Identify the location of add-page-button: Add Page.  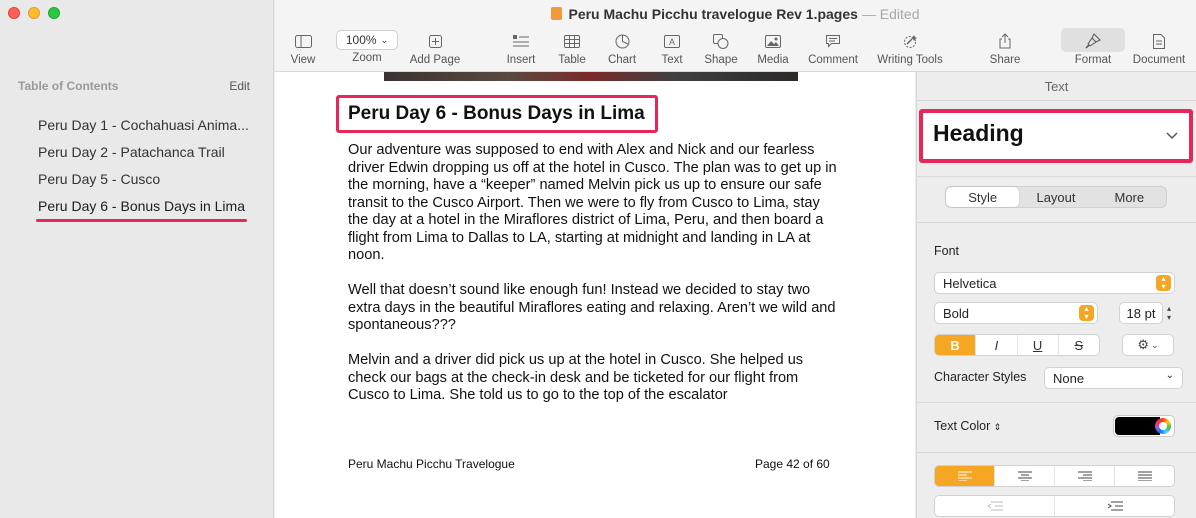
(435, 48).